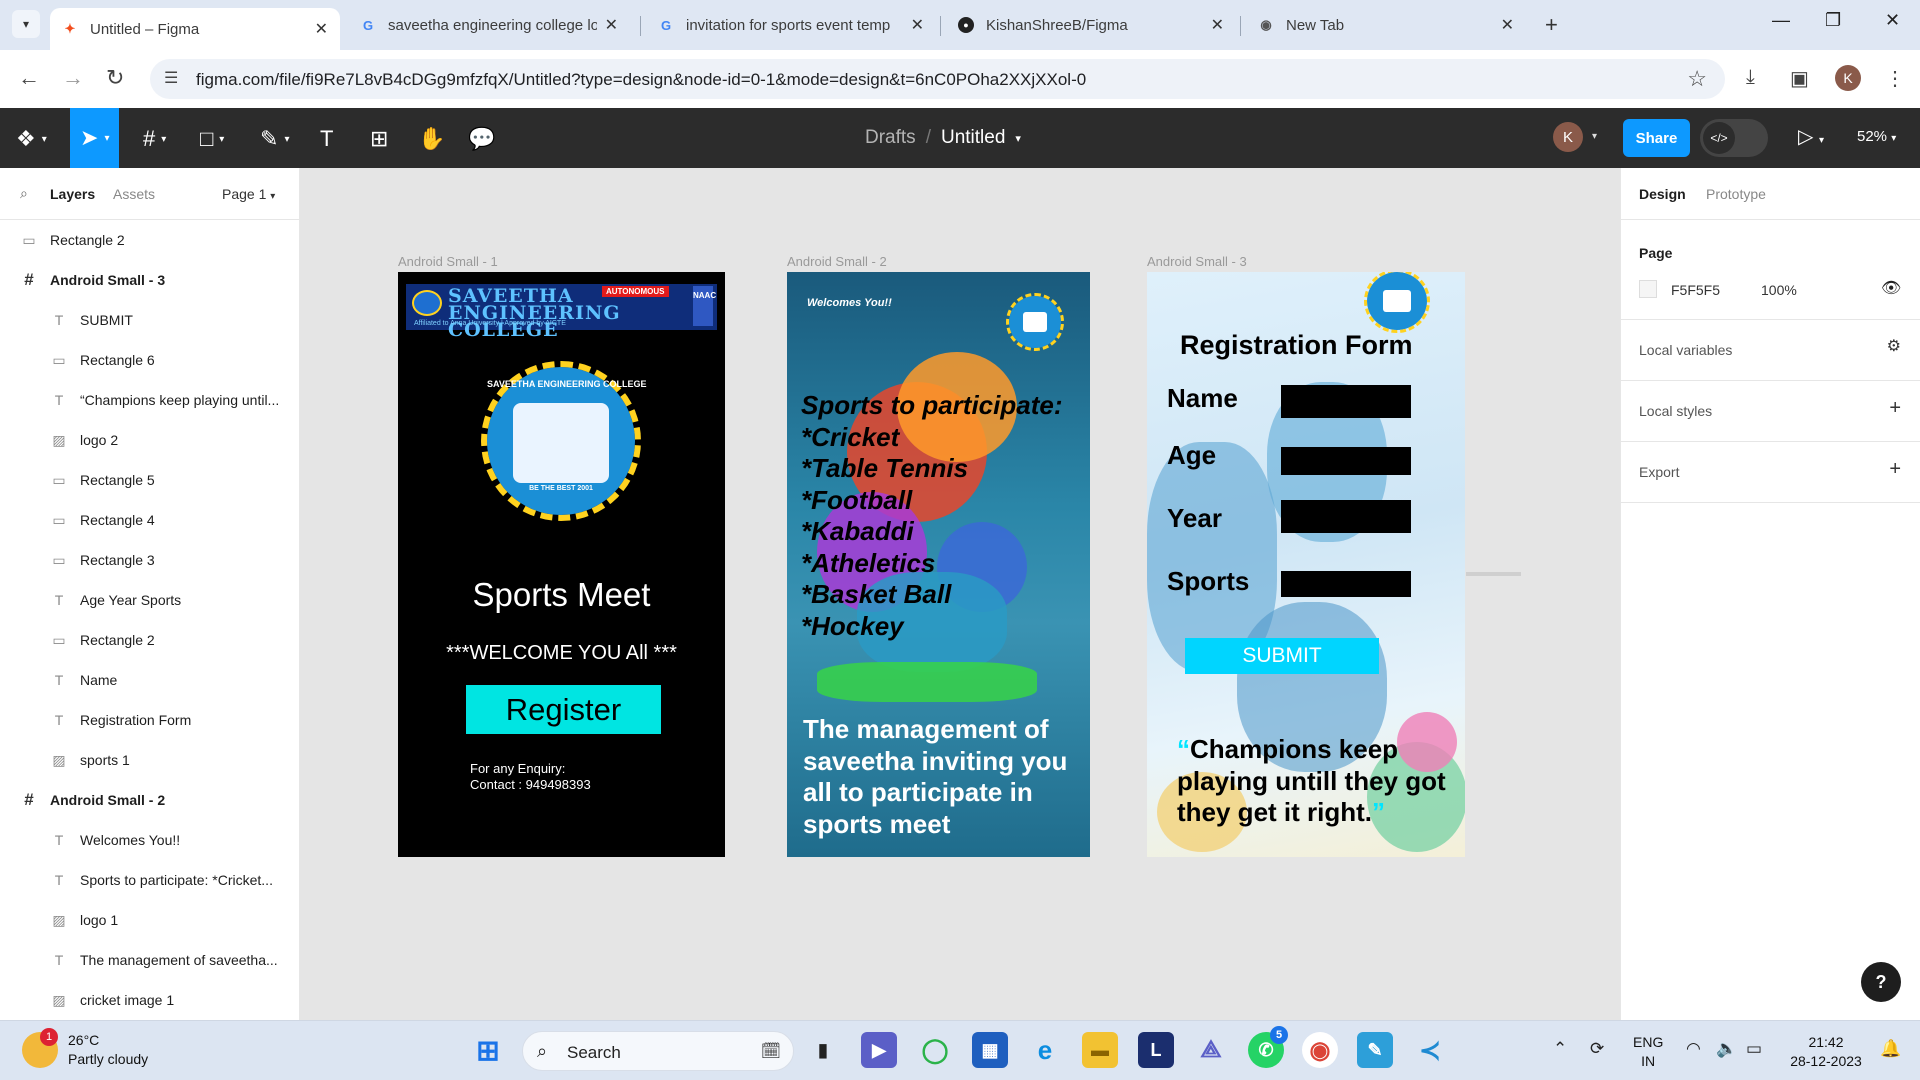 This screenshot has width=1920, height=1080. Describe the element at coordinates (149, 240) in the screenshot. I see `layer-row: ▭ Rectangle 2` at that location.